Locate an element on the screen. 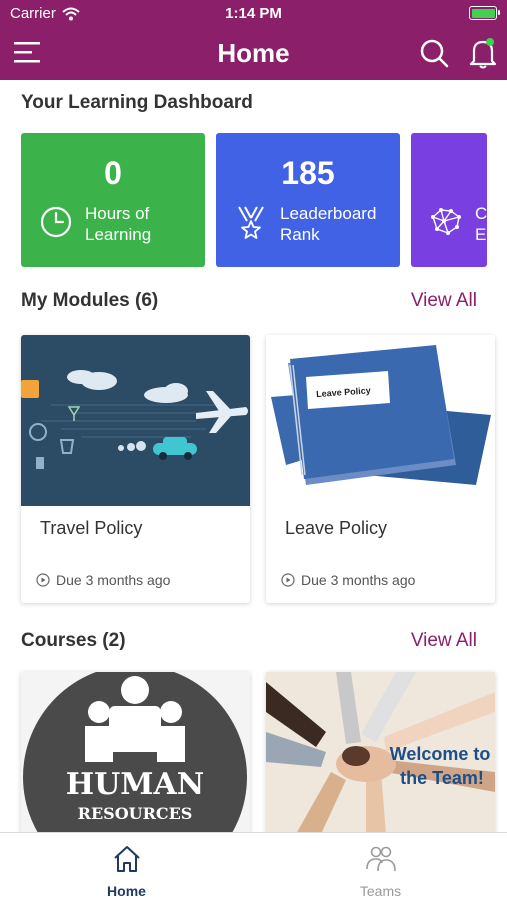 This screenshot has height=900, width=507. tab-teams: Teams is located at coordinates (380, 866).